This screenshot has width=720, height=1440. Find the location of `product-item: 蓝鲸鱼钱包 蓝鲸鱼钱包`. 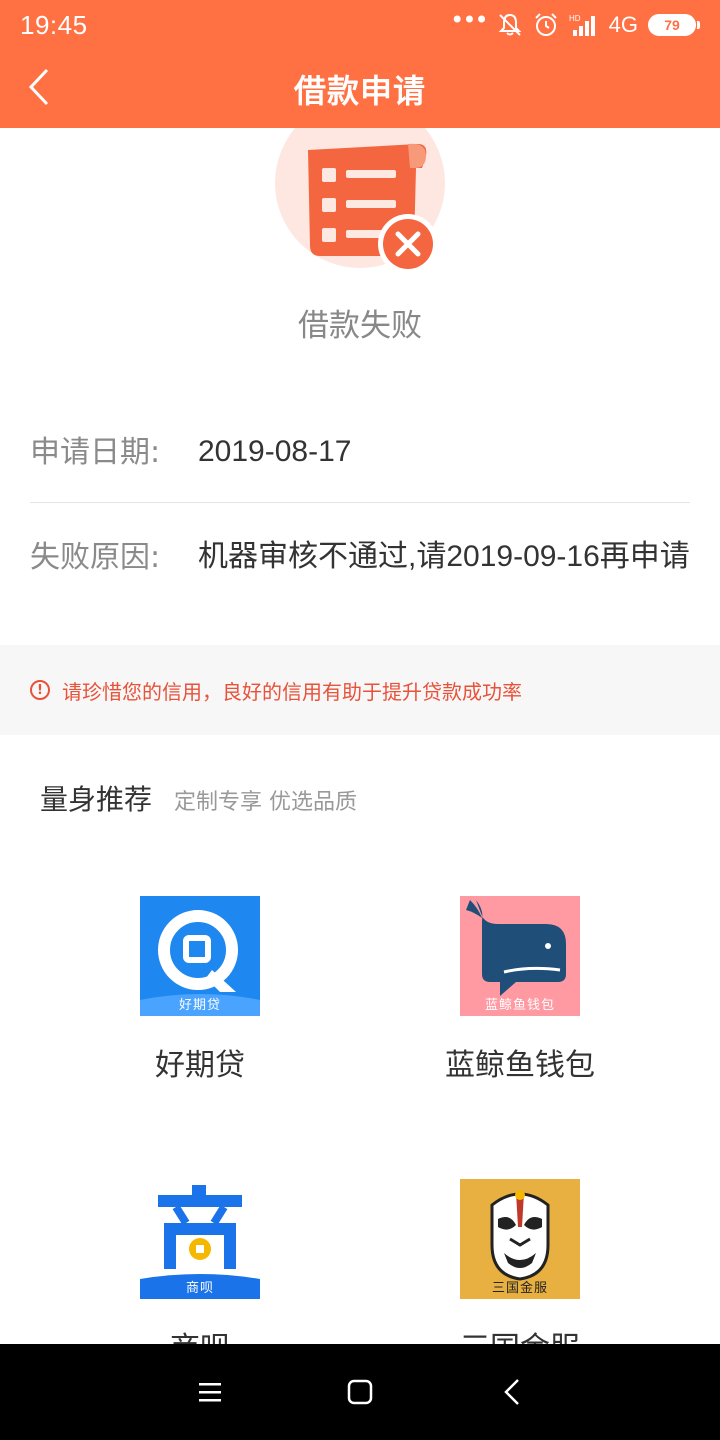

product-item: 蓝鲸鱼钱包 蓝鲸鱼钱包 is located at coordinates (520, 990).